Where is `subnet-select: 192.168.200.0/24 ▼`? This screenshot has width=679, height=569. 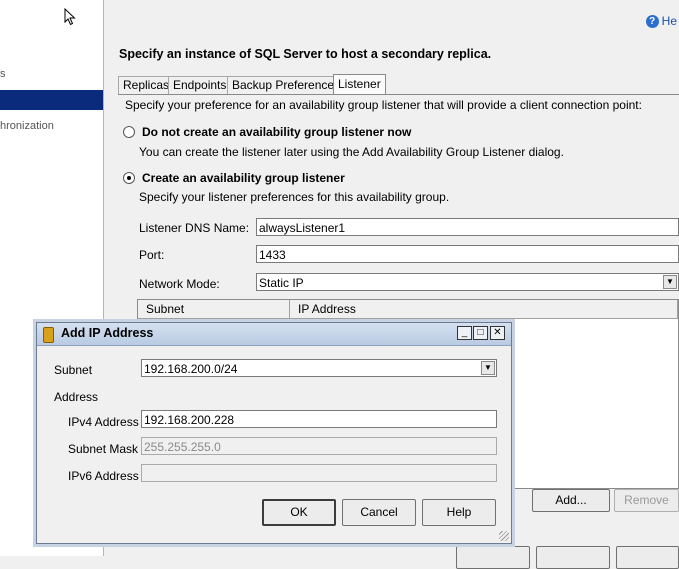
subnet-select: 192.168.200.0/24 ▼ is located at coordinates (319, 368).